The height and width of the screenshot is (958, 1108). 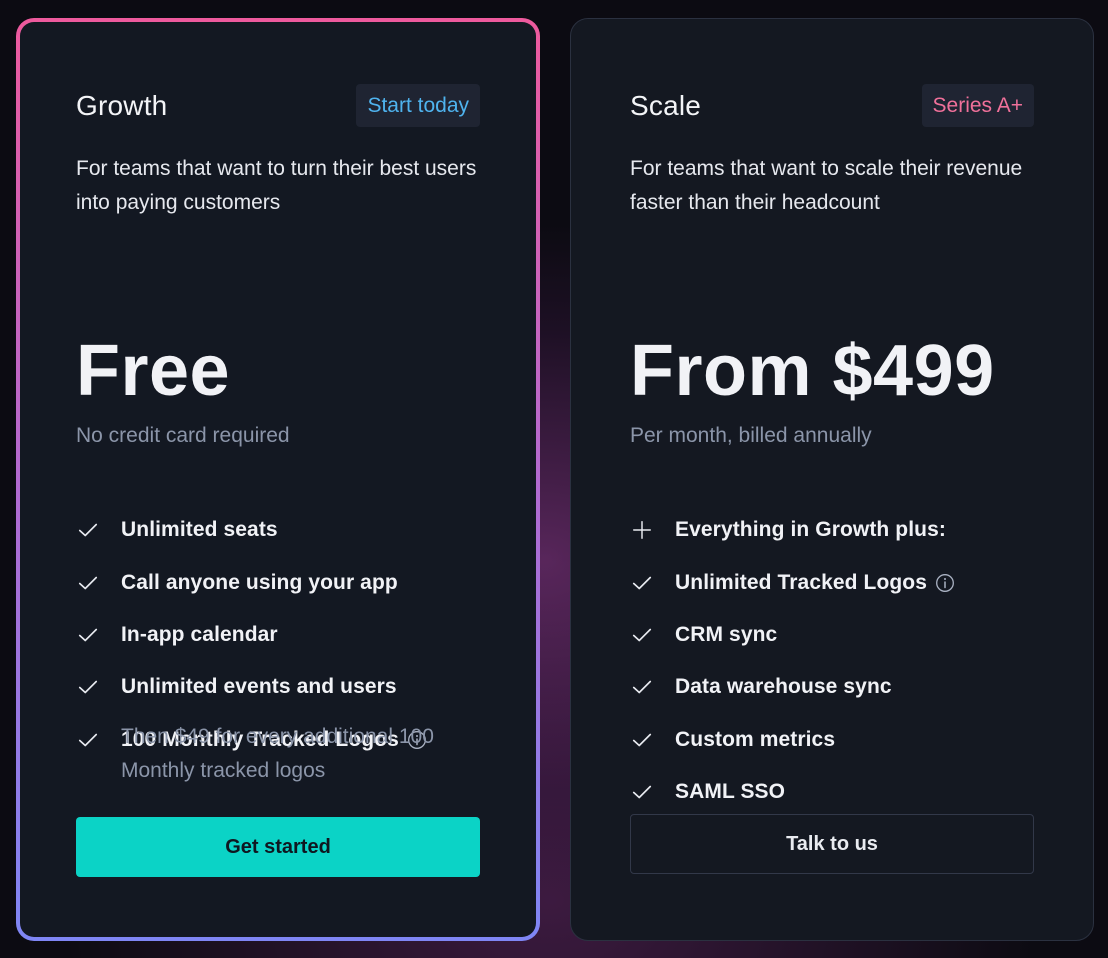 I want to click on feature-label: Custom metrics, so click(x=755, y=739).